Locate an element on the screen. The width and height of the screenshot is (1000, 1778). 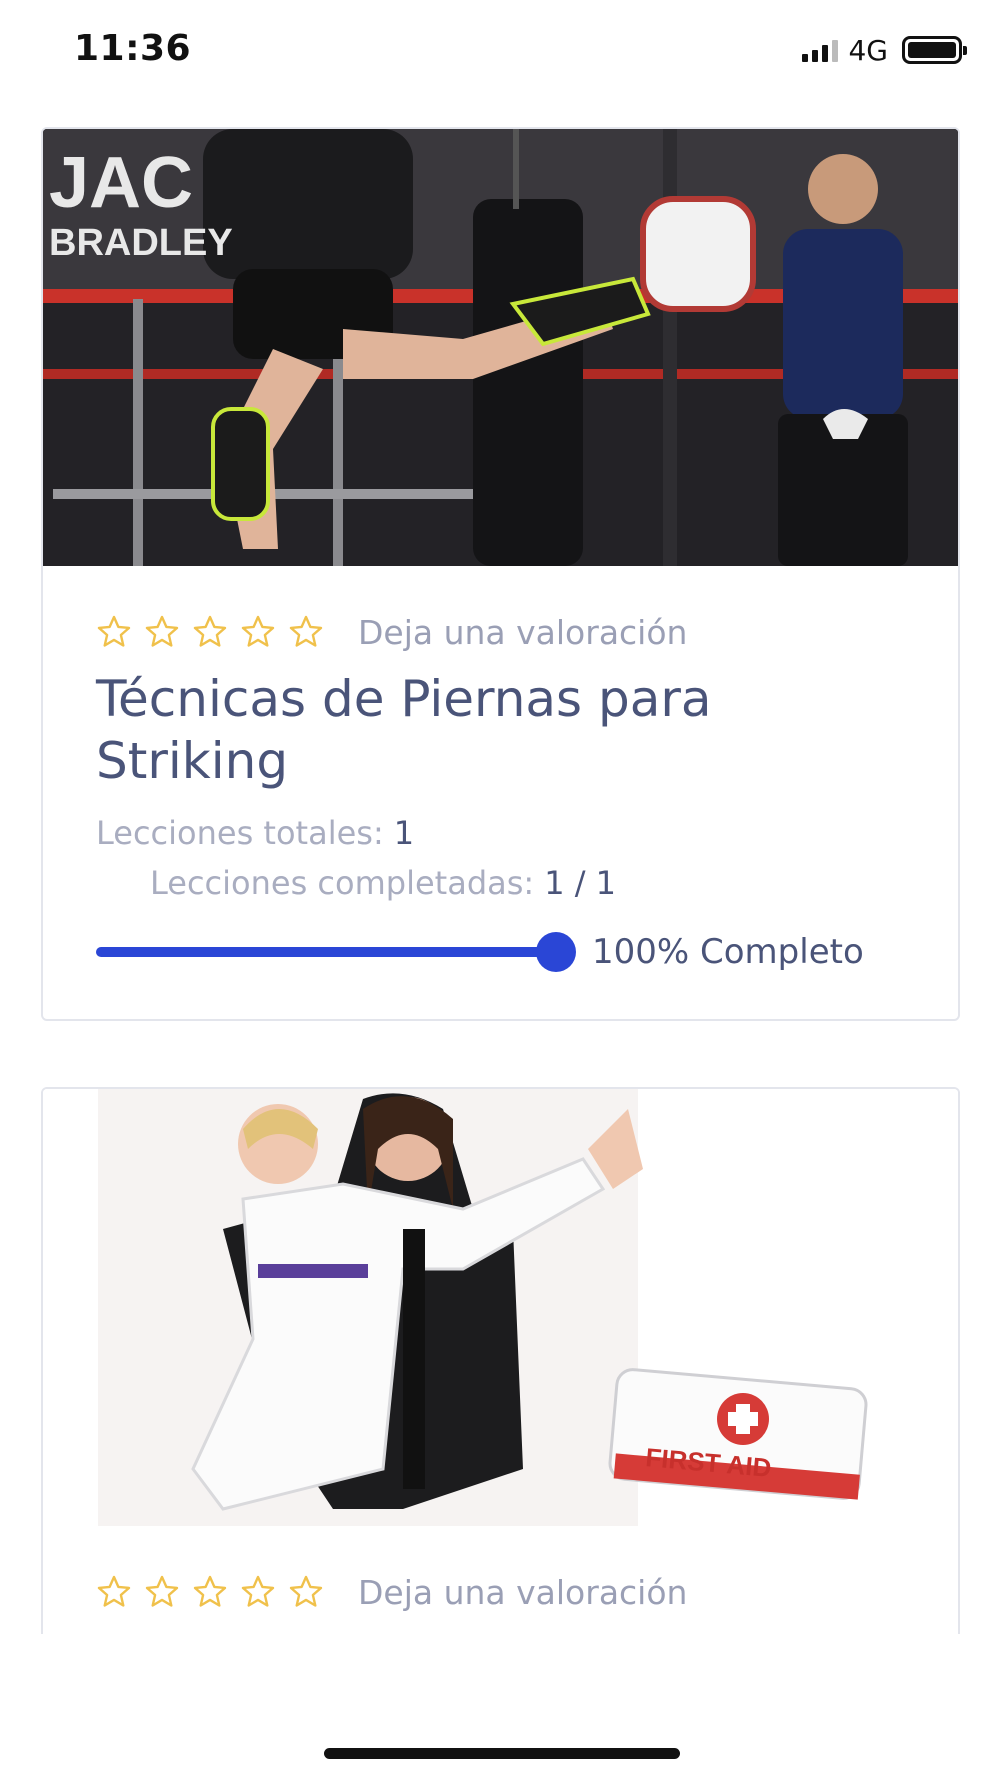
home-indicator is located at coordinates (502, 1753).